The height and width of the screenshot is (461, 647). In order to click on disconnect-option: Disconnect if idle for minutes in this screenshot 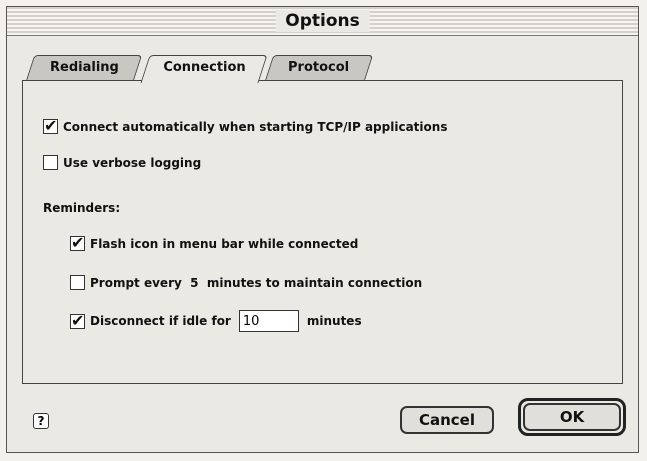, I will do `click(216, 321)`.